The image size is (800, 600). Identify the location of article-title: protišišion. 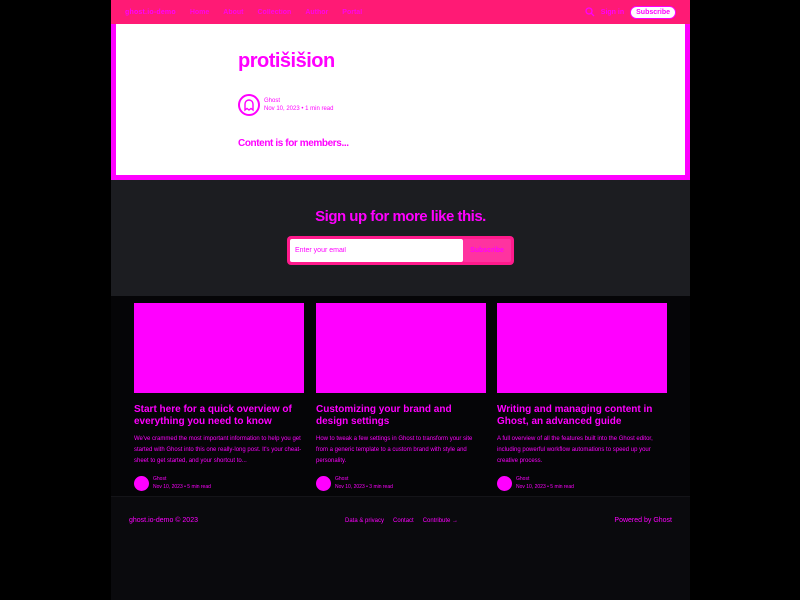
(286, 61).